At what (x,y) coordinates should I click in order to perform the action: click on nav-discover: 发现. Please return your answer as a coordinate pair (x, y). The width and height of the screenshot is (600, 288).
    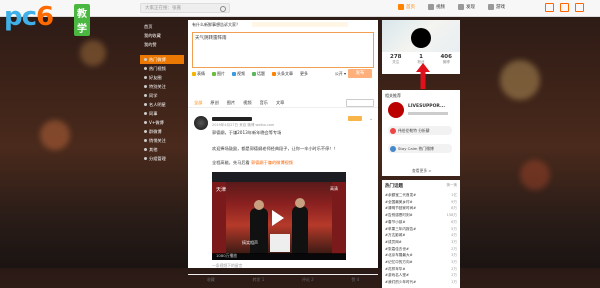
    Looking at the image, I should click on (466, 7).